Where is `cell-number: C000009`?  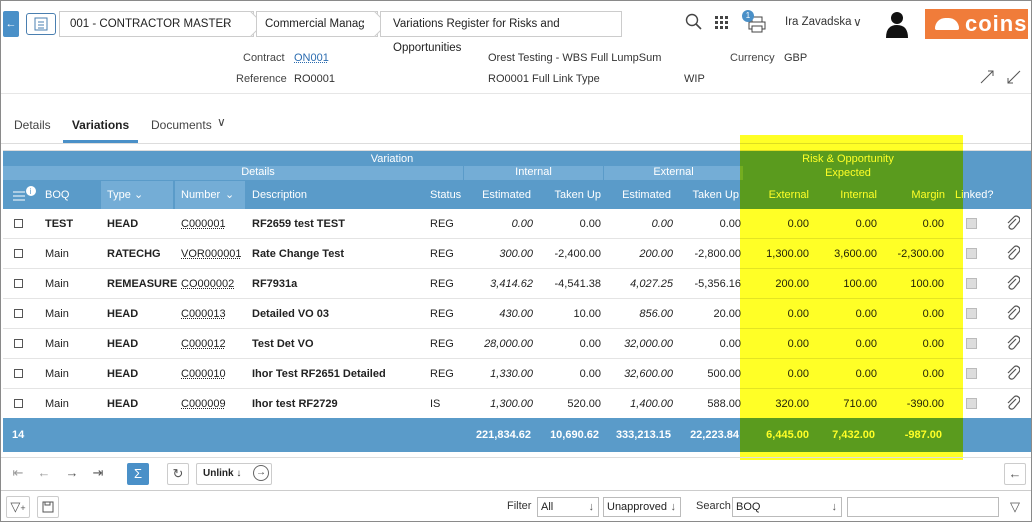
cell-number: C000009 is located at coordinates (203, 404).